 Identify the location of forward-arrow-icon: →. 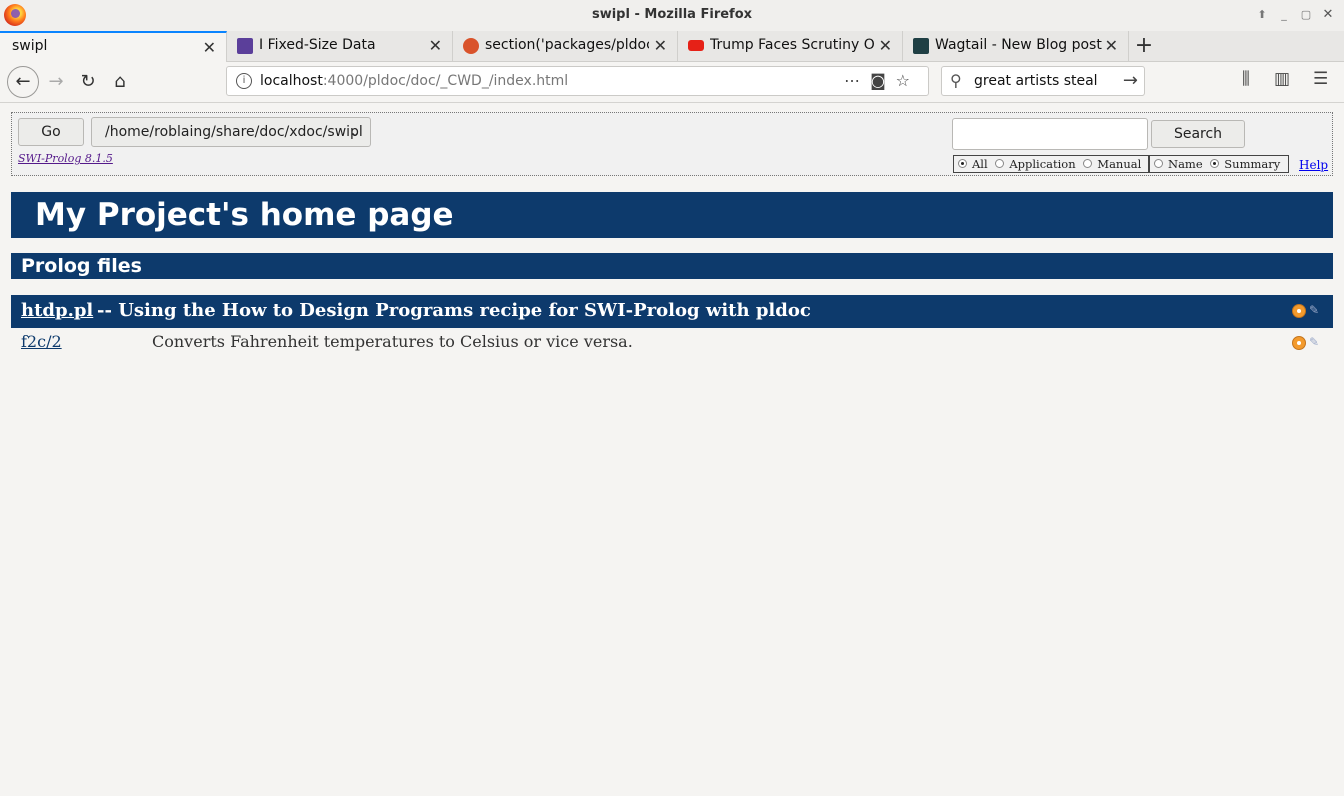
(56, 82).